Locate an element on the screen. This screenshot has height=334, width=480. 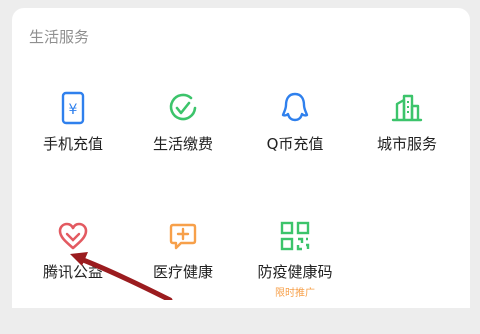
service-label: 医疗健康 is located at coordinates (182, 272).